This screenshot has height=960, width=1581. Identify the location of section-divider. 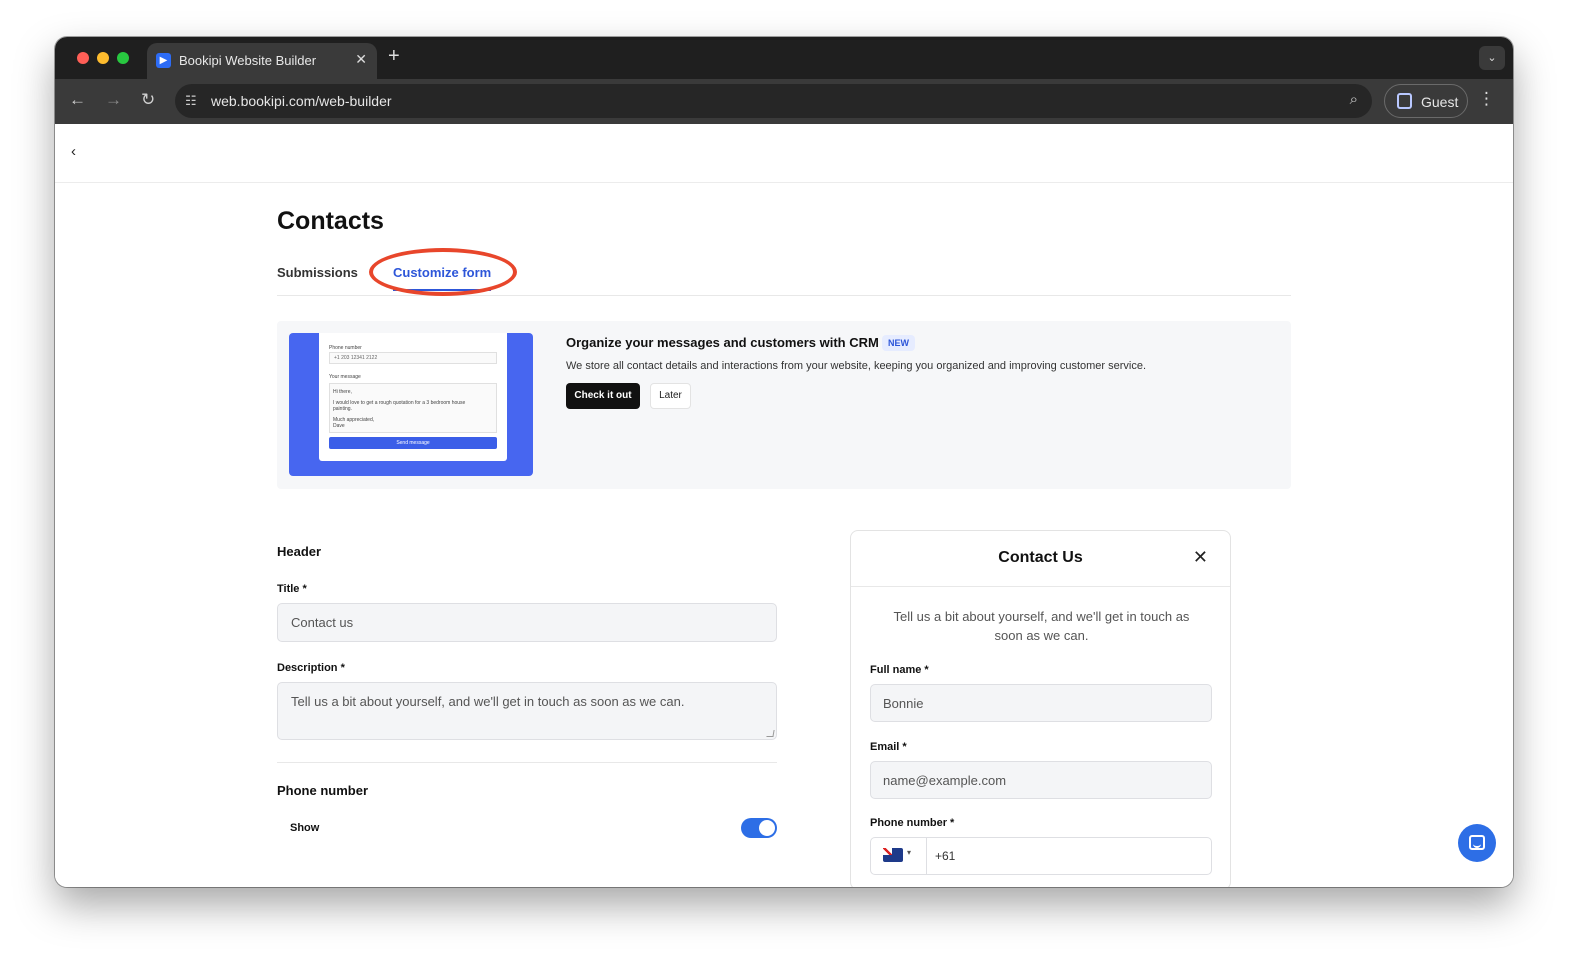
(527, 762).